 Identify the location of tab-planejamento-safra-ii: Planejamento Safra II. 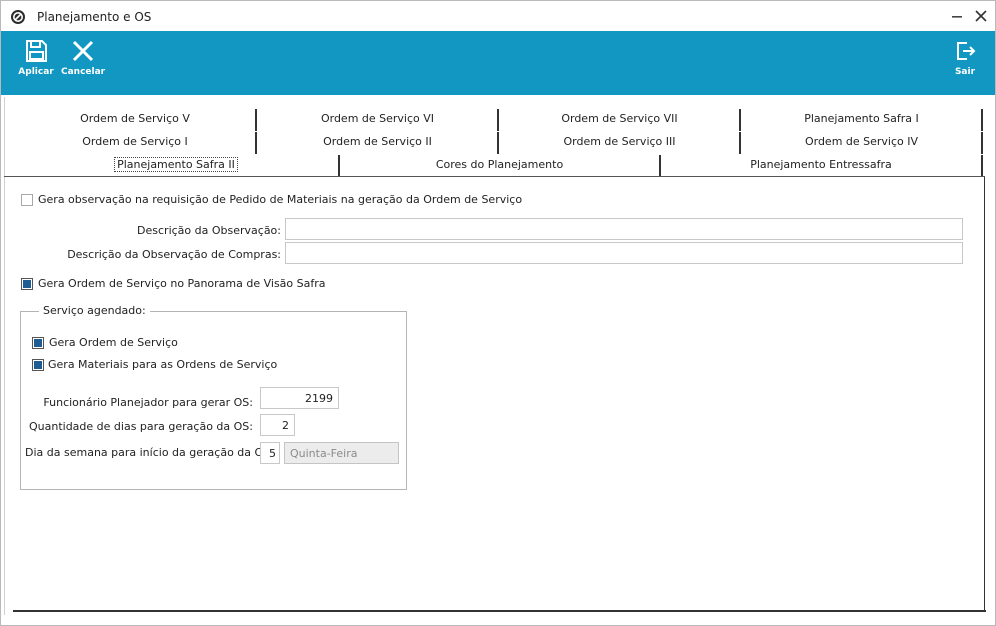
(176, 165).